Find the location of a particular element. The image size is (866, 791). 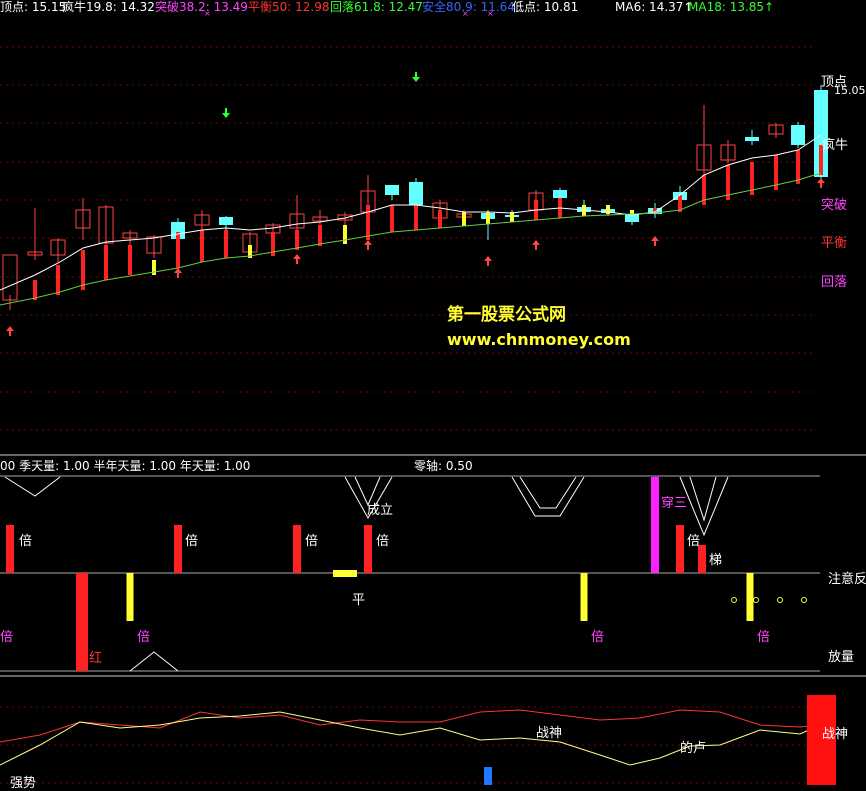

label-war-god-bar: 战神 is located at coordinates (835, 734).